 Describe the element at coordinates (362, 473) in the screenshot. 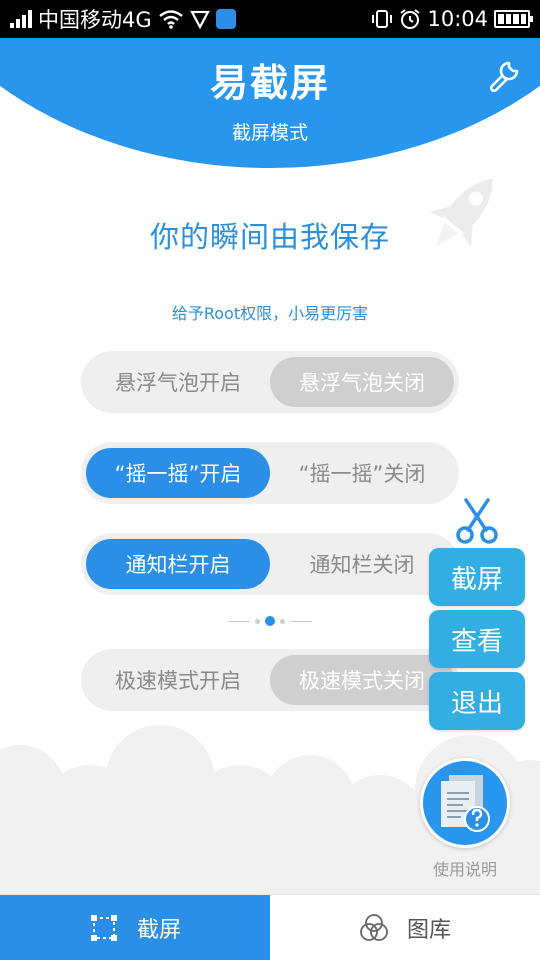

I see `shake-off-option: “摇一摇”关闭` at that location.